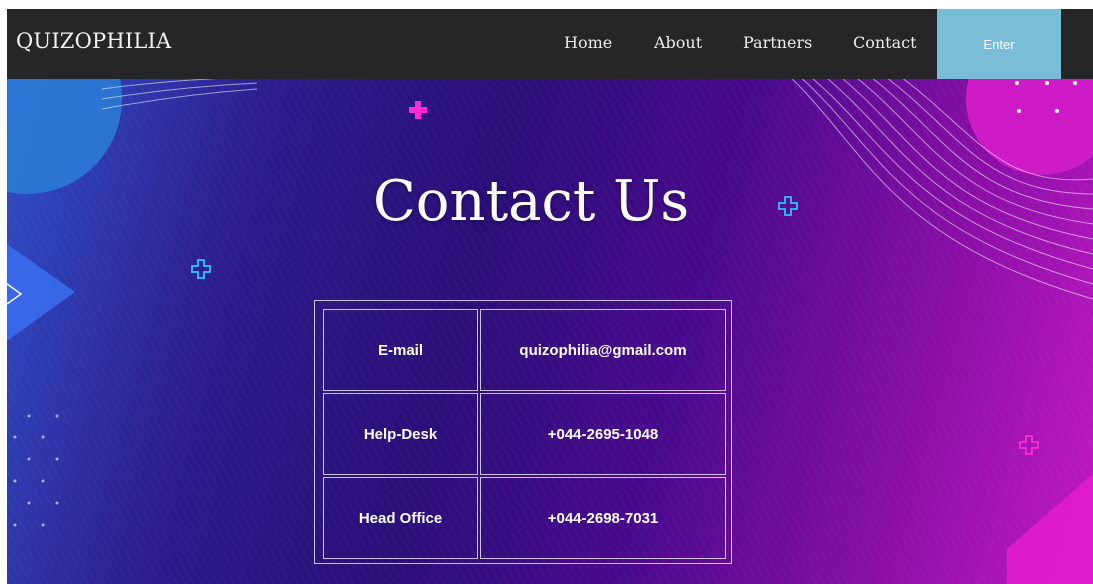  What do you see at coordinates (531, 201) in the screenshot?
I see `page-title: Contact Us` at bounding box center [531, 201].